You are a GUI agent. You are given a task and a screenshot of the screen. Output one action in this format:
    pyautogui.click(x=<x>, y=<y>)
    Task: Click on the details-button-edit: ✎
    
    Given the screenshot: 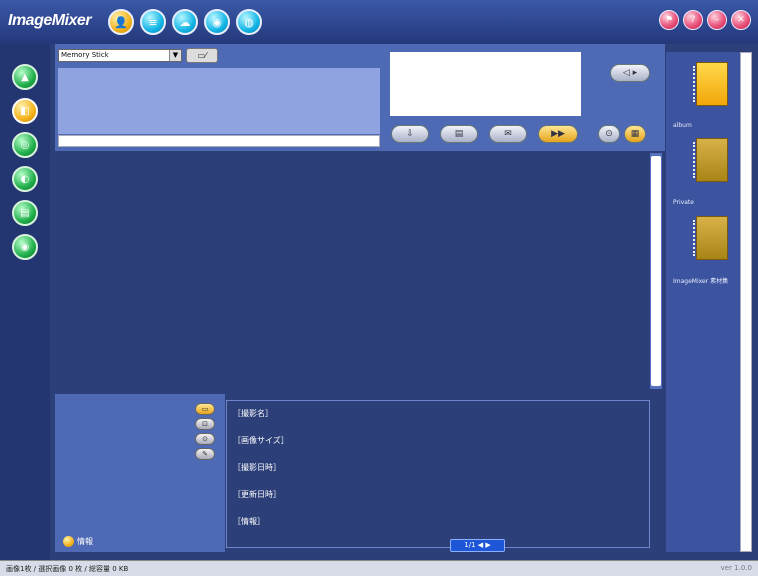 What is the action you would take?
    pyautogui.click(x=205, y=454)
    